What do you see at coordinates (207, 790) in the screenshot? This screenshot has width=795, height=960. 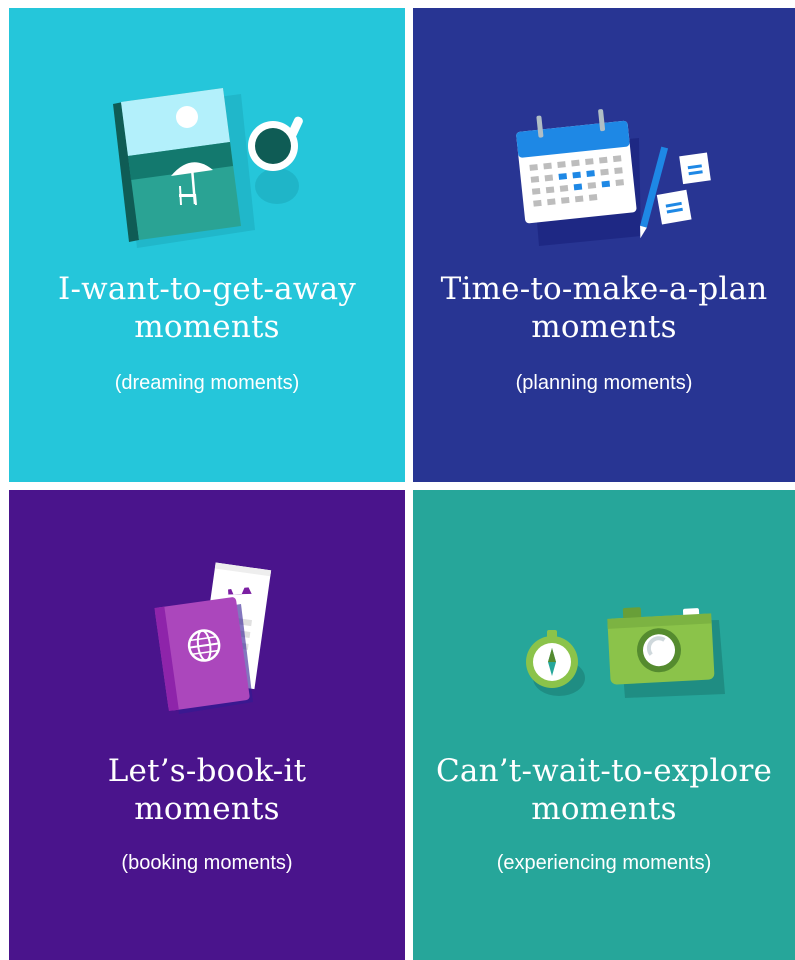 I see `tile-headline: Let’s-book-it moments` at bounding box center [207, 790].